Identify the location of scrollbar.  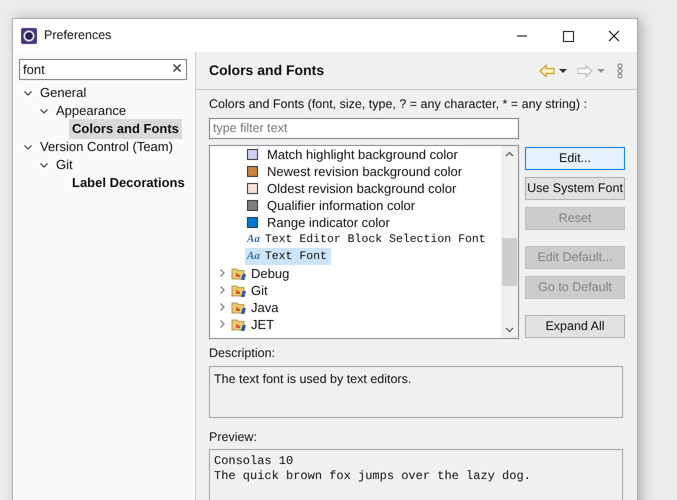
(509, 242).